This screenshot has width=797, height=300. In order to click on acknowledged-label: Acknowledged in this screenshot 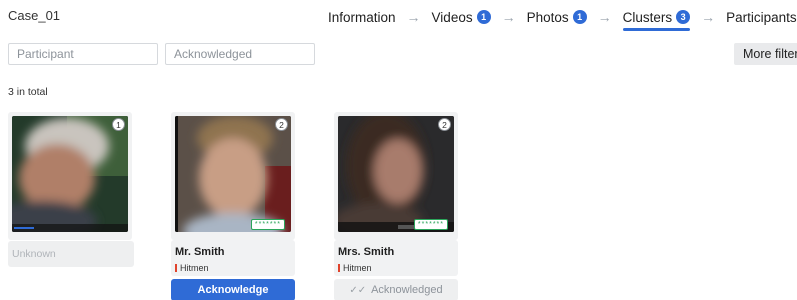, I will do `click(407, 290)`.